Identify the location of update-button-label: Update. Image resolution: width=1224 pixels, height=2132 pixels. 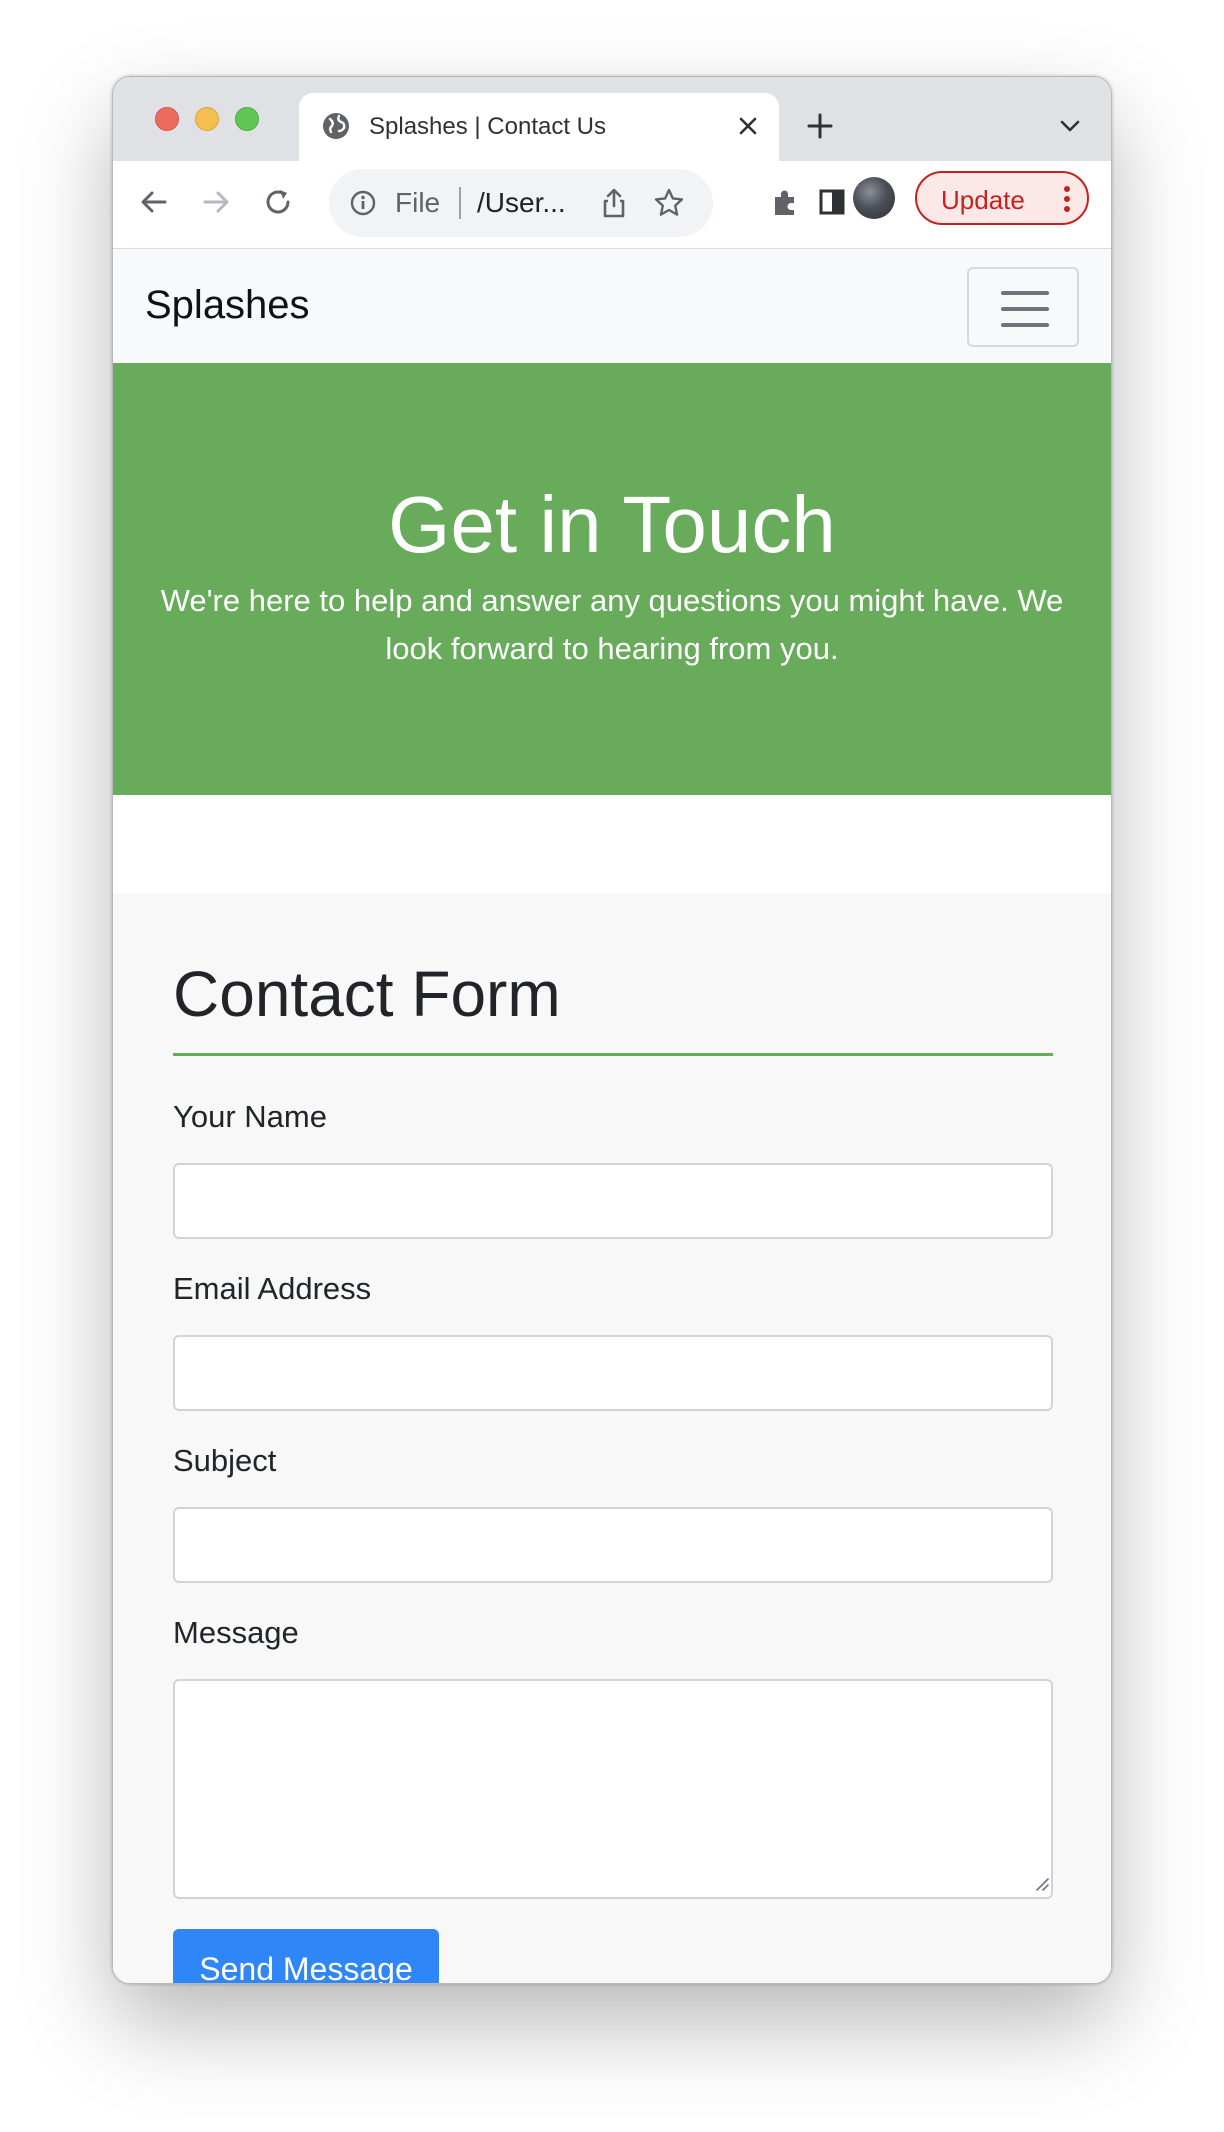
(983, 200).